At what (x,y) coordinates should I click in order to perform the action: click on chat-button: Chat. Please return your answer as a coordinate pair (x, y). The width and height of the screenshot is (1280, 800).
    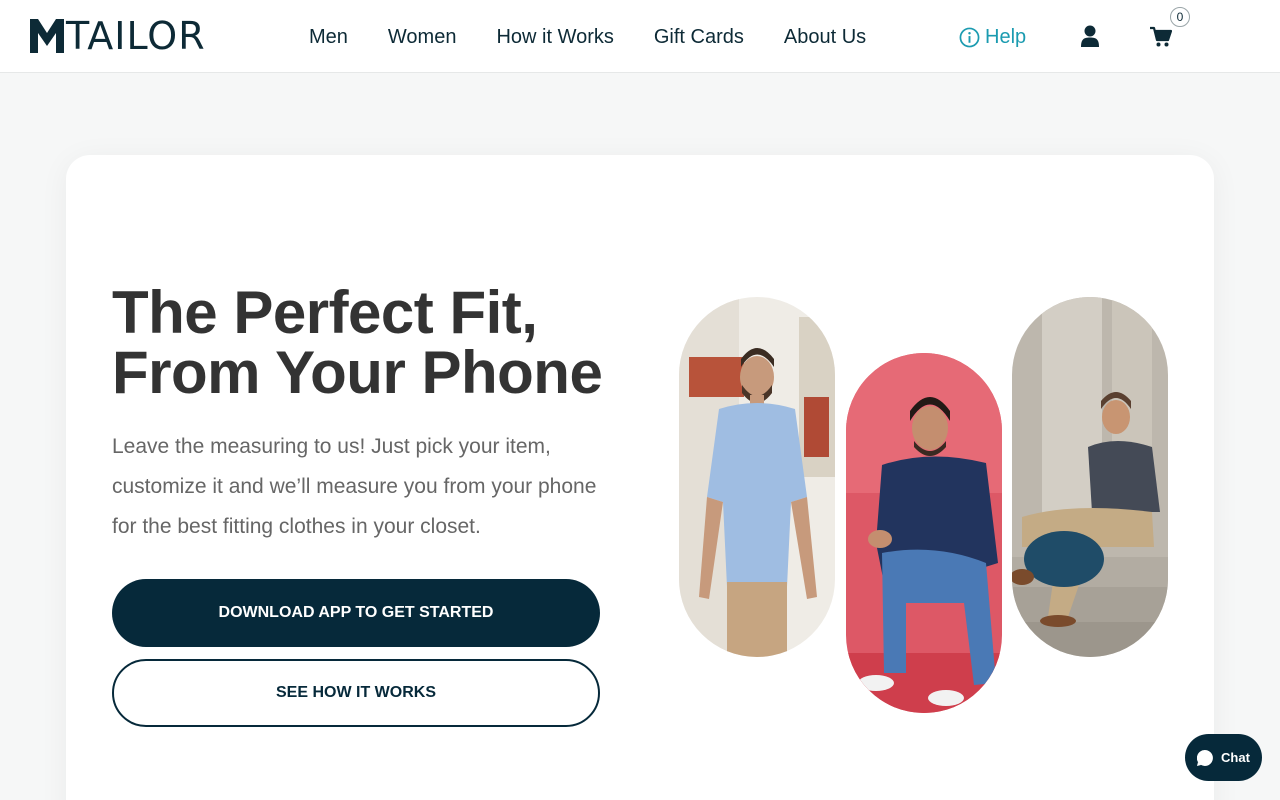
    Looking at the image, I should click on (1223, 757).